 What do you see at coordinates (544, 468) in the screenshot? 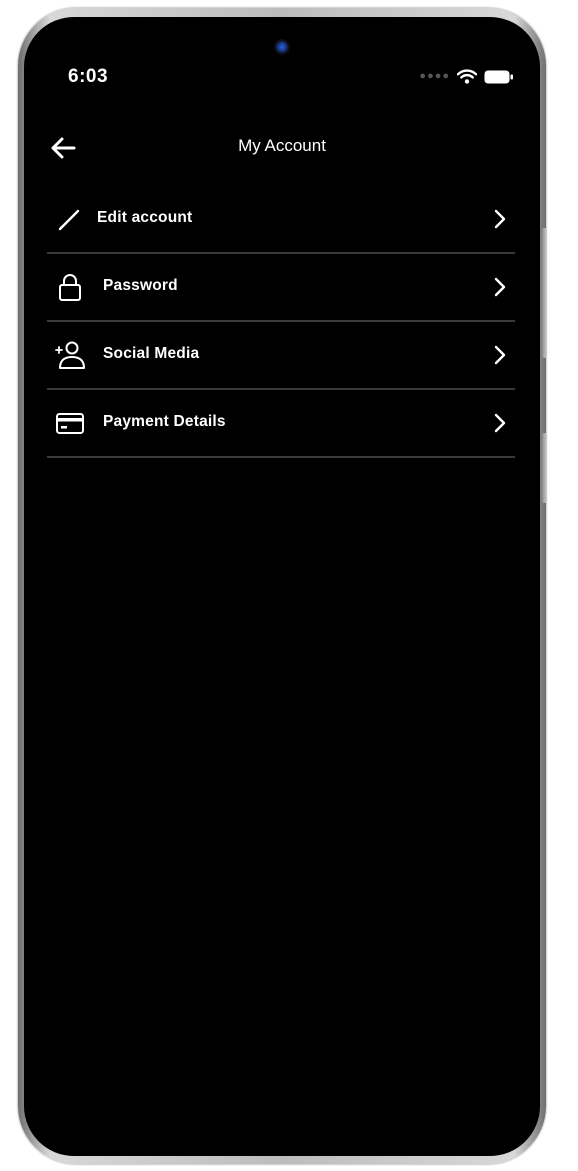
I see `power-button` at bounding box center [544, 468].